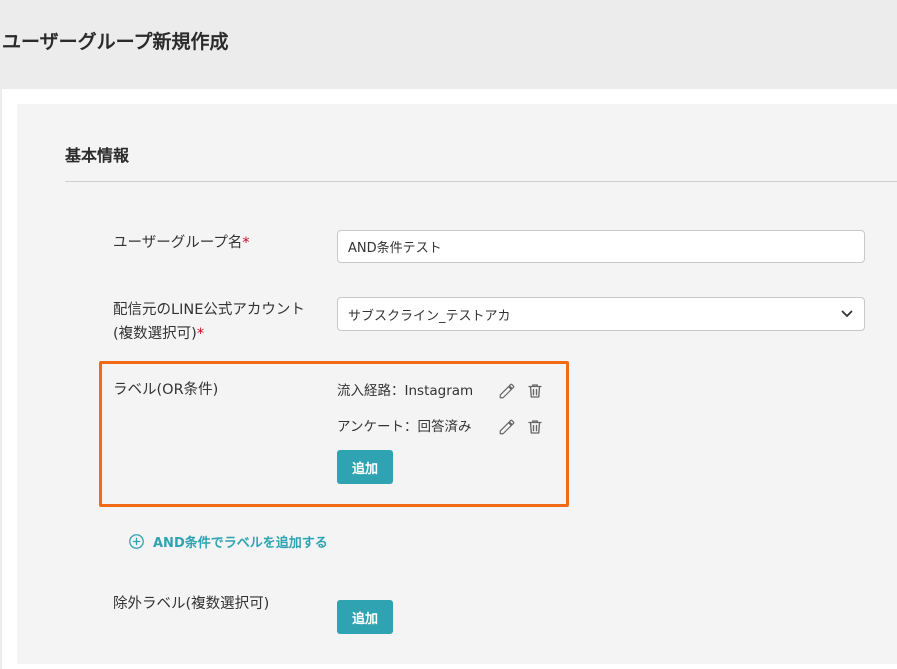 This screenshot has height=669, width=897. What do you see at coordinates (847, 314) in the screenshot?
I see `chevron-down-icon` at bounding box center [847, 314].